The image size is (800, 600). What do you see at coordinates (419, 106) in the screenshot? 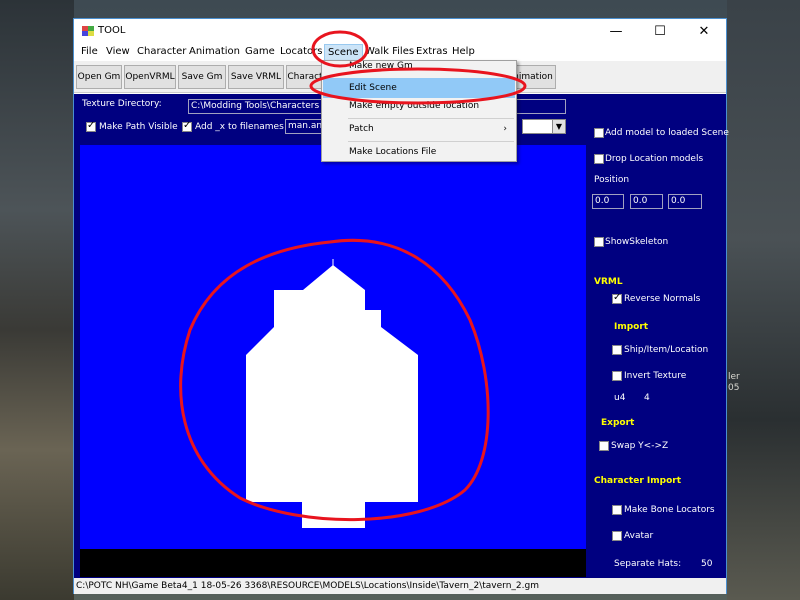
I see `menu-item-make-empty-outside-location: Make empty outside location` at bounding box center [419, 106].